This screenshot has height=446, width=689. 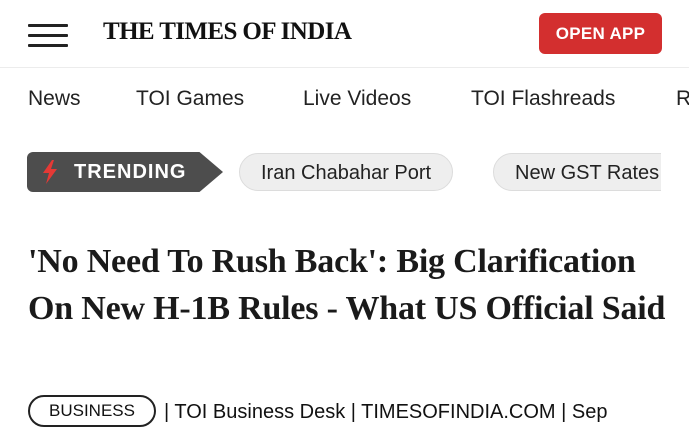 I want to click on nav-item-toi-flashreads: TOI Flashreads, so click(x=543, y=99).